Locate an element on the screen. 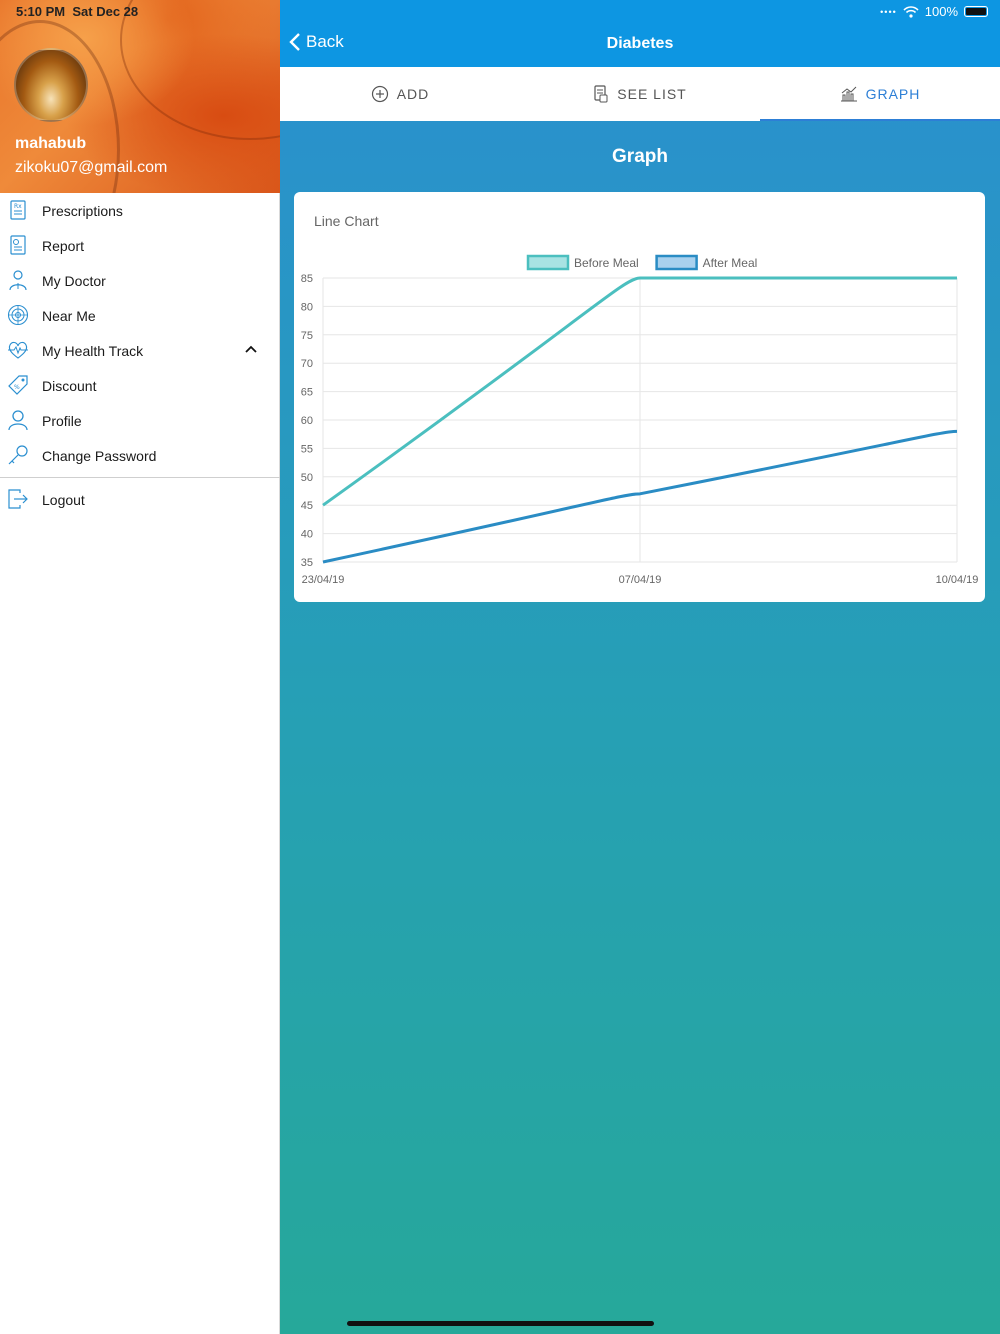 The height and width of the screenshot is (1334, 1000). discount-tag-icon: % is located at coordinates (18, 385).